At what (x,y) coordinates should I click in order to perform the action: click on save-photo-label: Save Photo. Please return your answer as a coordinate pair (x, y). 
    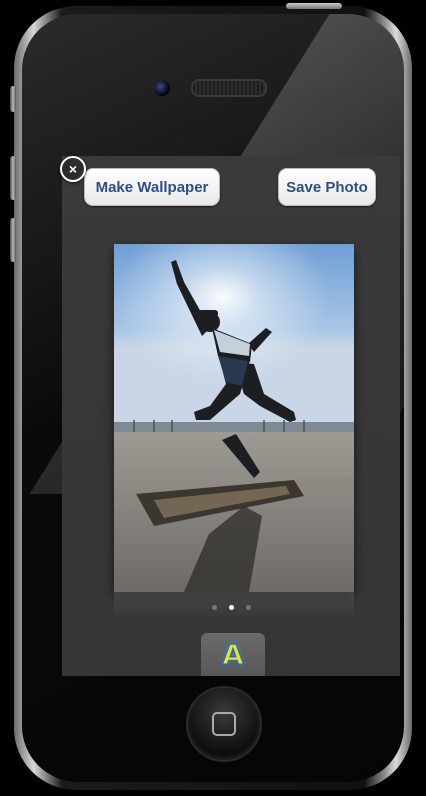
    Looking at the image, I should click on (327, 187).